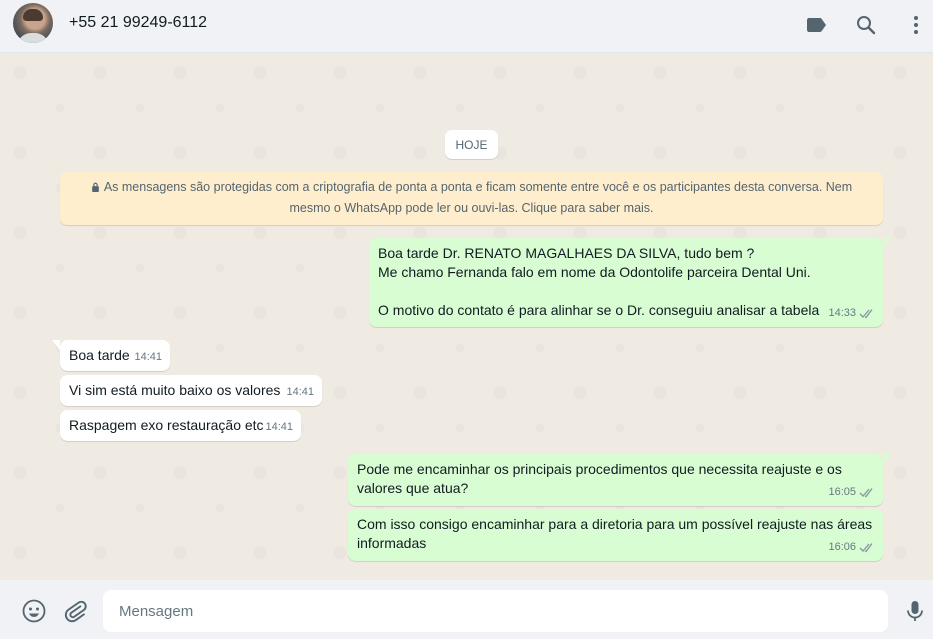  What do you see at coordinates (916, 25) in the screenshot?
I see `menu-icon` at bounding box center [916, 25].